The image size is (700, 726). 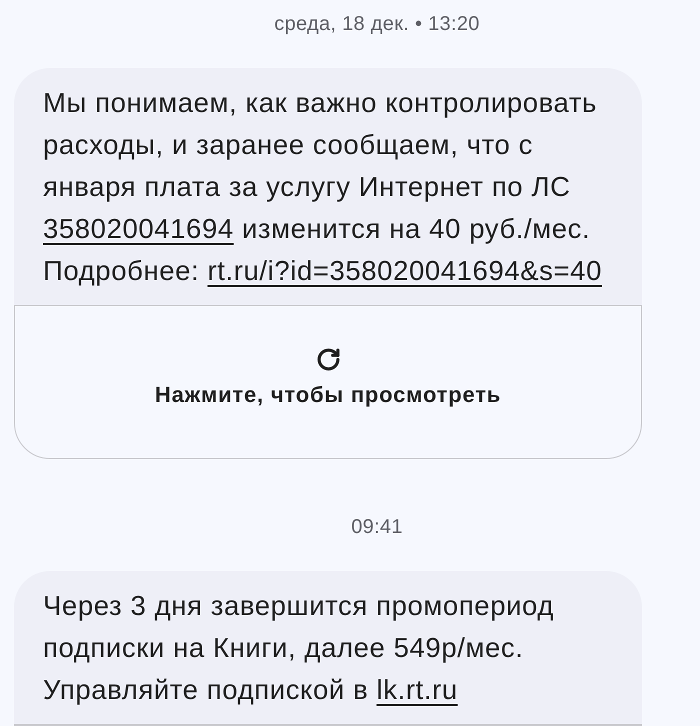 What do you see at coordinates (405, 270) in the screenshot?
I see `message-link: rt.ru/i?id=358020041694&s=40` at bounding box center [405, 270].